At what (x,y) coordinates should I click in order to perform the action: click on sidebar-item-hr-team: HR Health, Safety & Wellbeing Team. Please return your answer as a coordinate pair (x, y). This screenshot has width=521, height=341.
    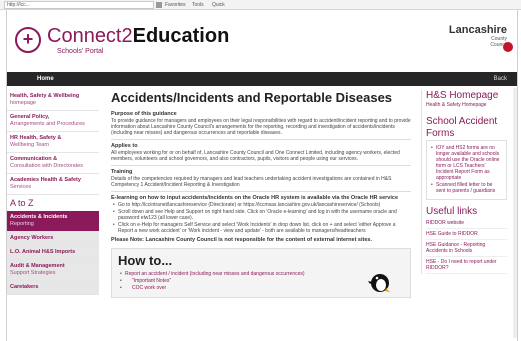
    Looking at the image, I should click on (53, 142).